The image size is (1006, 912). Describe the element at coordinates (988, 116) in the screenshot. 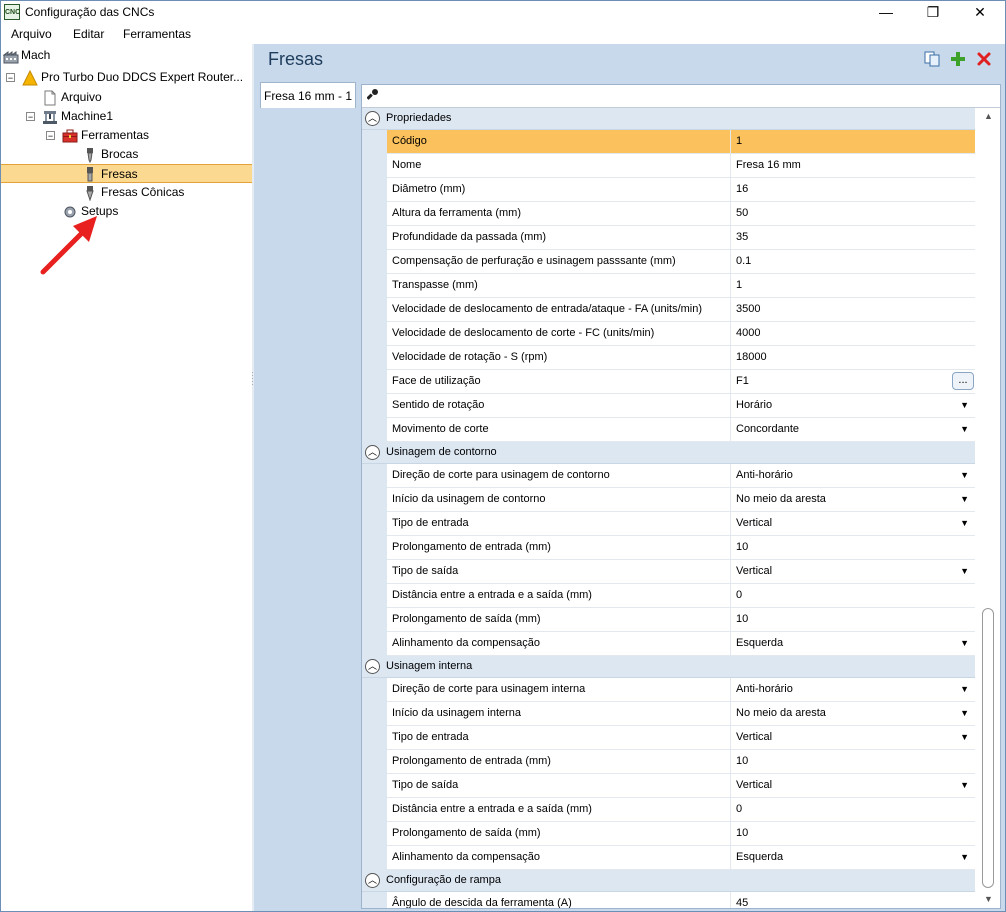

I see `scroll-up-icon: ▲` at that location.